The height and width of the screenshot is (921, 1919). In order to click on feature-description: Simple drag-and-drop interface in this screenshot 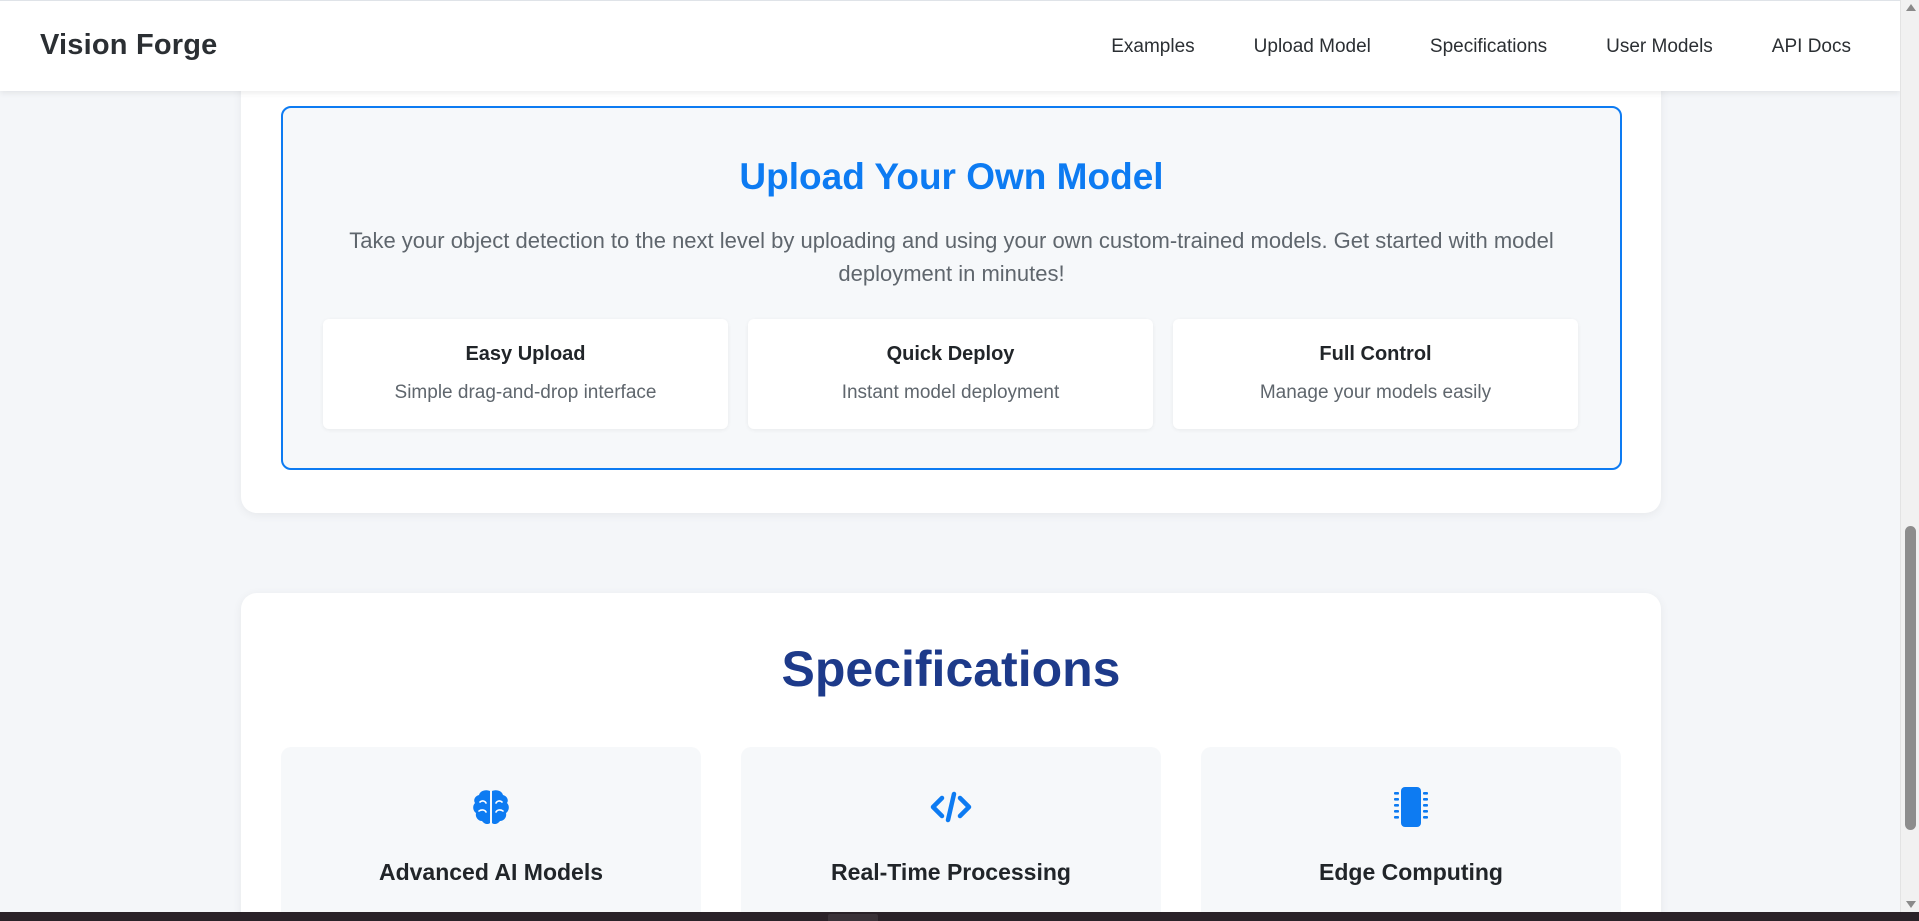, I will do `click(525, 392)`.